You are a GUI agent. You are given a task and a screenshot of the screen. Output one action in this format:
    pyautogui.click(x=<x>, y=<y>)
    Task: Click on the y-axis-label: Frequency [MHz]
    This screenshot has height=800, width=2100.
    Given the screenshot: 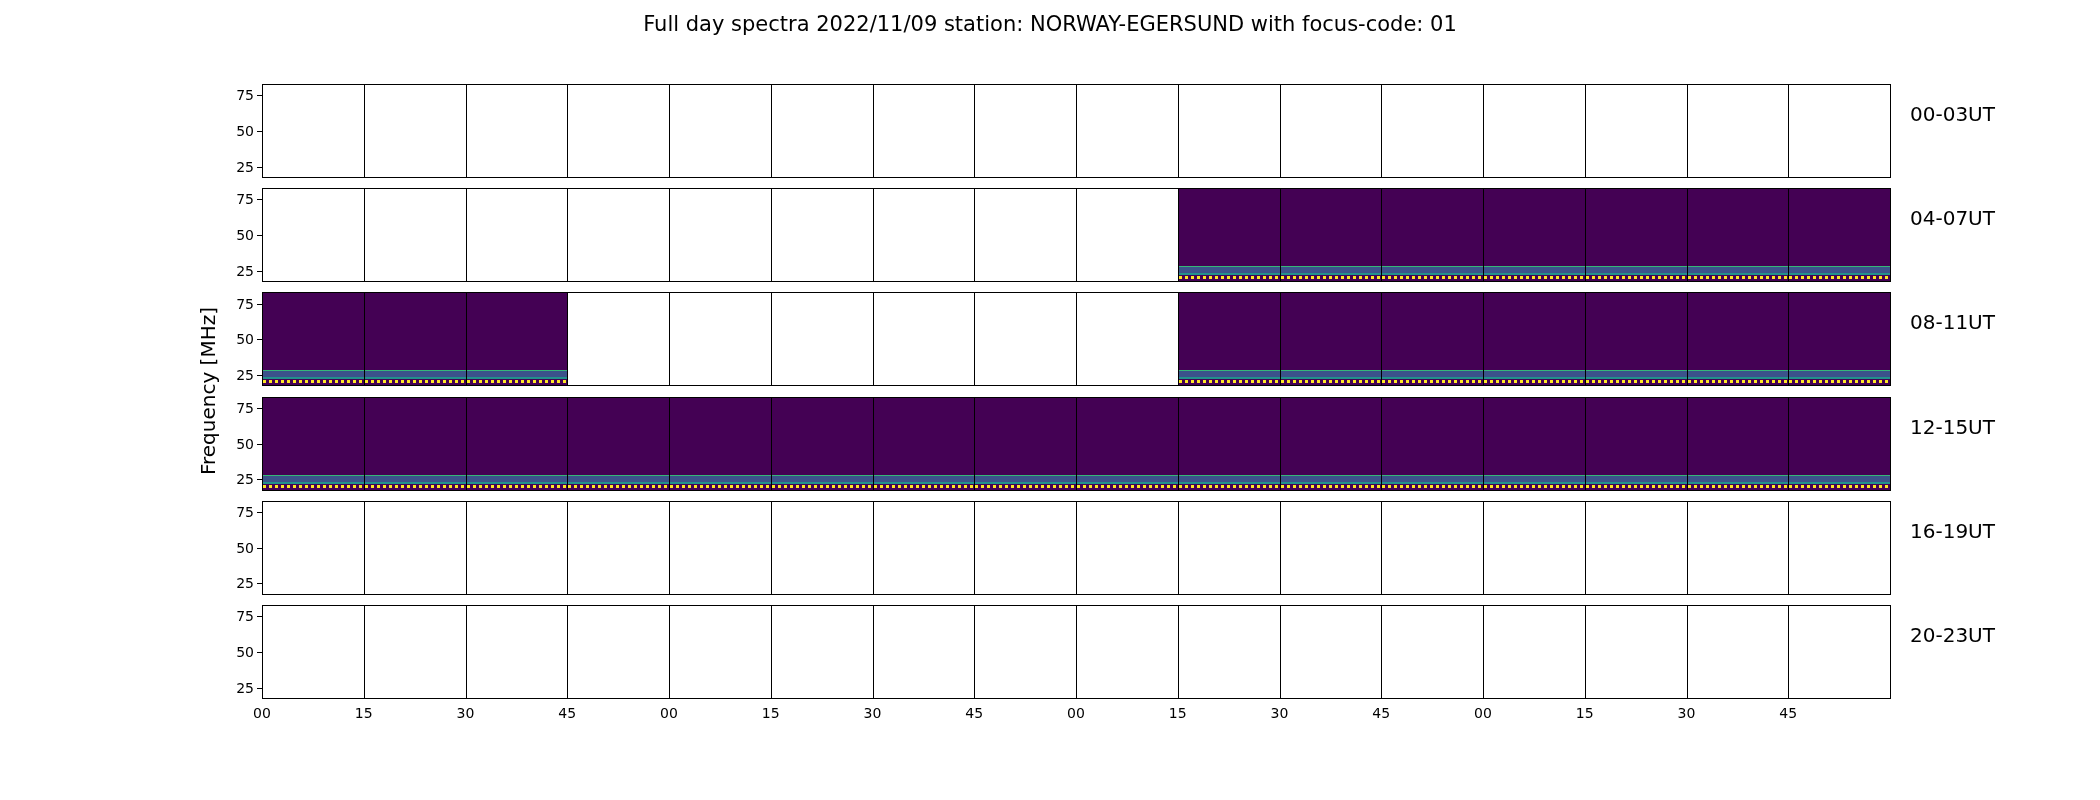 What is the action you would take?
    pyautogui.click(x=208, y=391)
    